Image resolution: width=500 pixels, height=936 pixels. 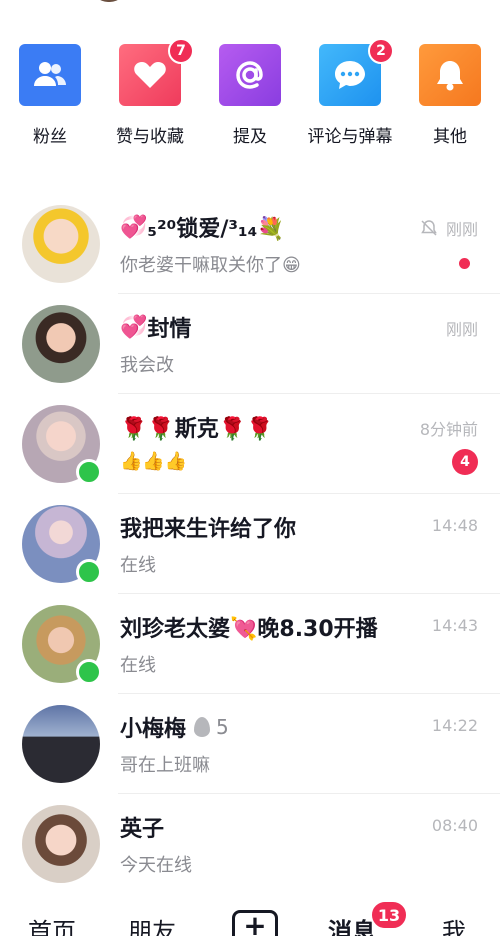 What do you see at coordinates (250, 137) in the screenshot?
I see `mentions-label: 提及` at bounding box center [250, 137].